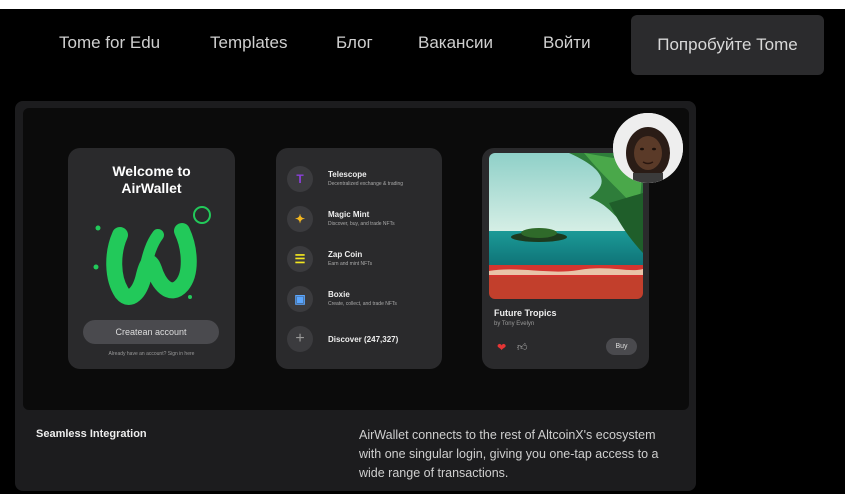 The image size is (845, 494). Describe the element at coordinates (248, 43) in the screenshot. I see `nav-templates: Templates` at that location.